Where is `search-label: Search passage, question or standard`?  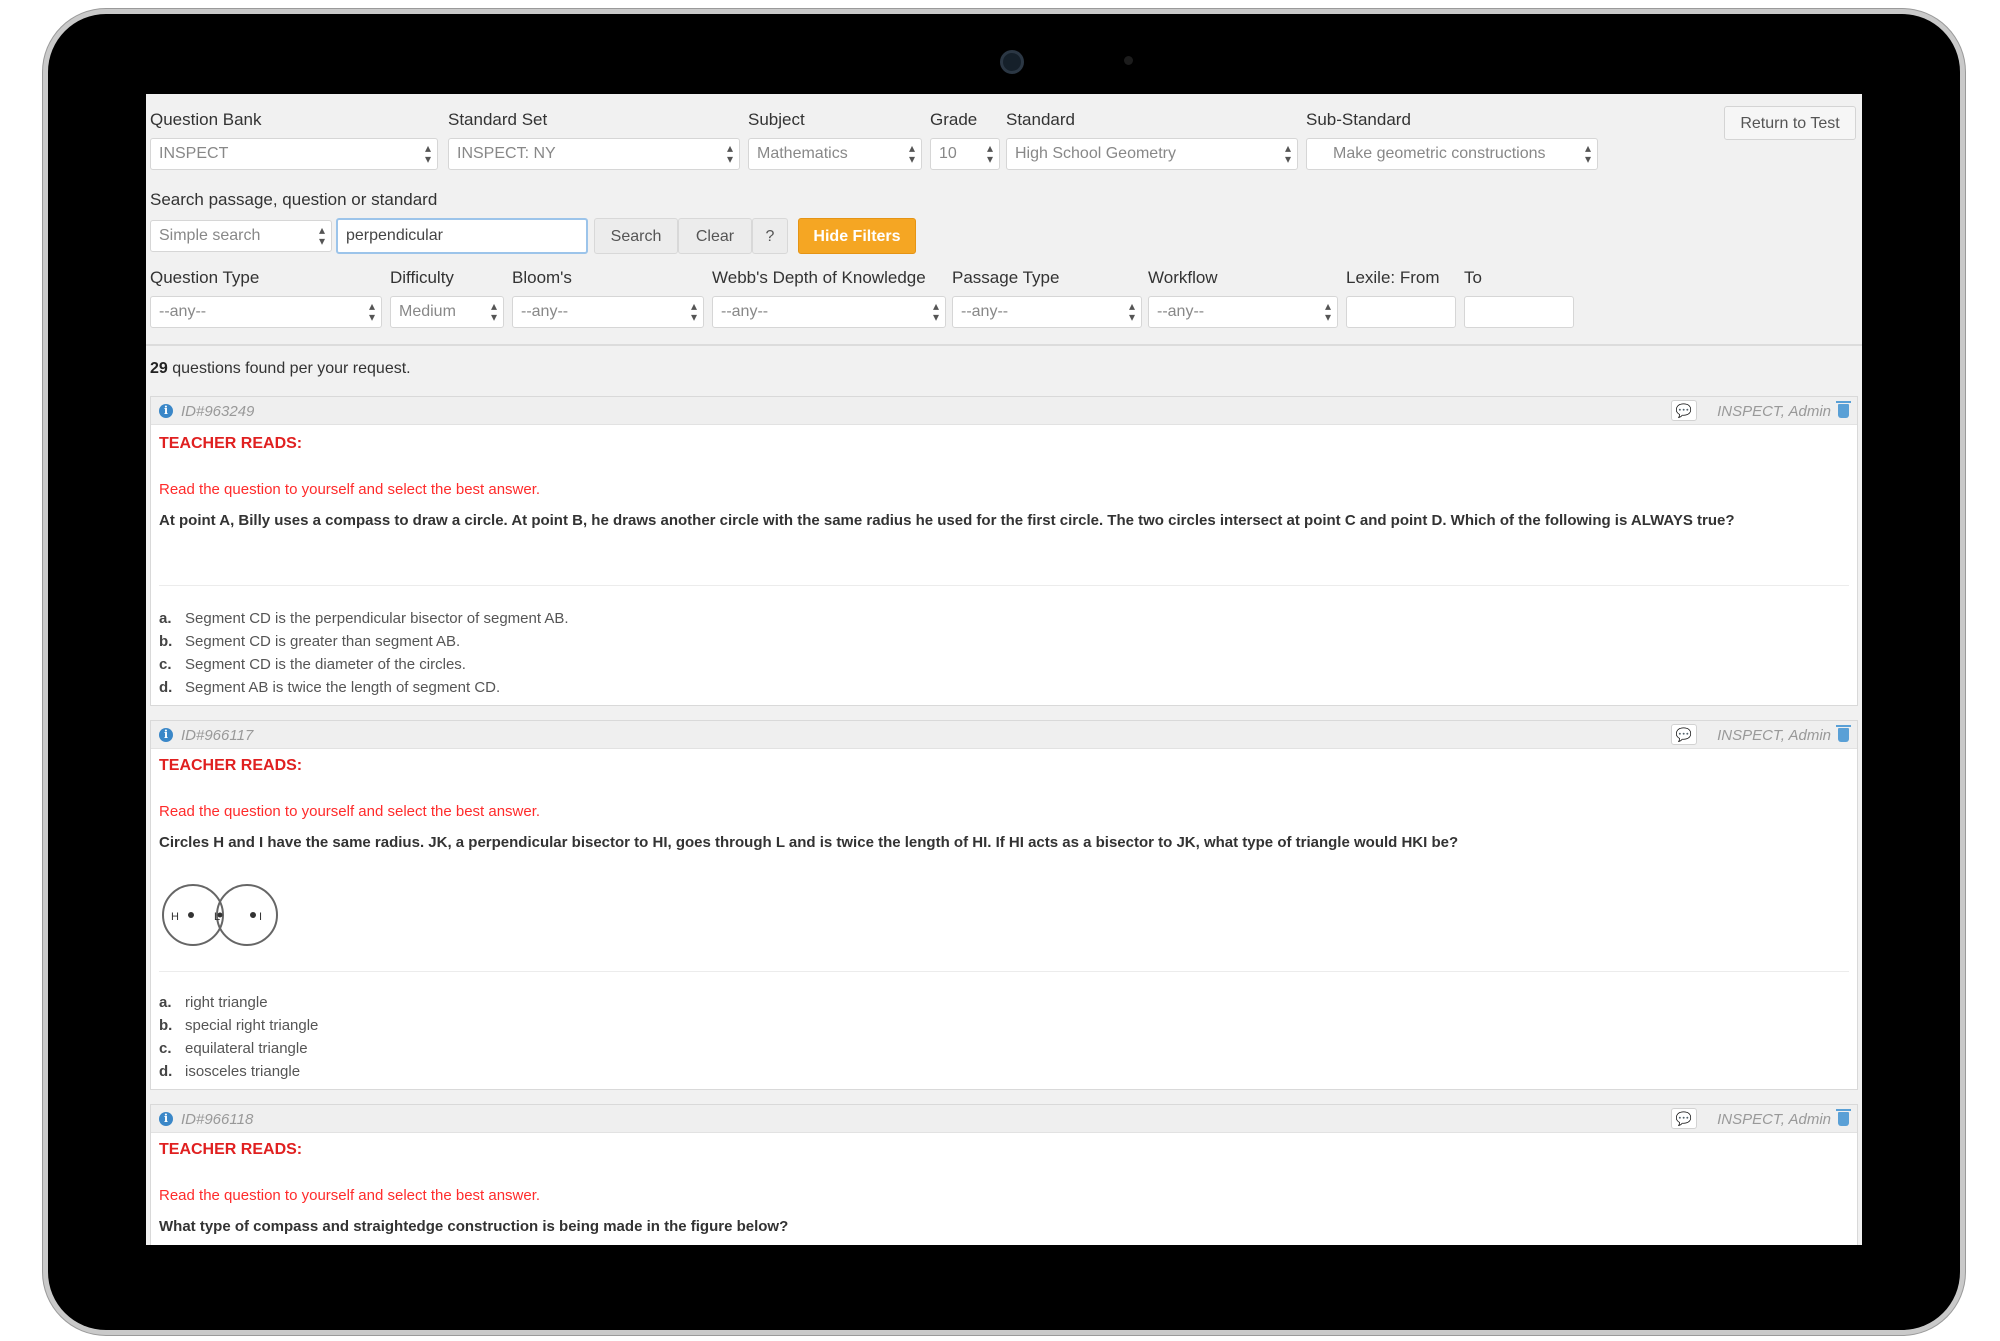
search-label: Search passage, question or standard is located at coordinates (294, 199).